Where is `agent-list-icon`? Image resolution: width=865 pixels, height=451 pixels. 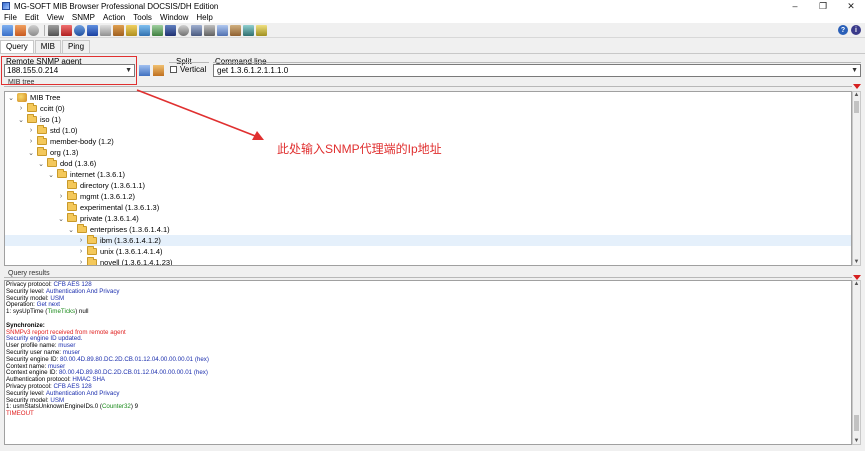 agent-list-icon is located at coordinates (158, 70).